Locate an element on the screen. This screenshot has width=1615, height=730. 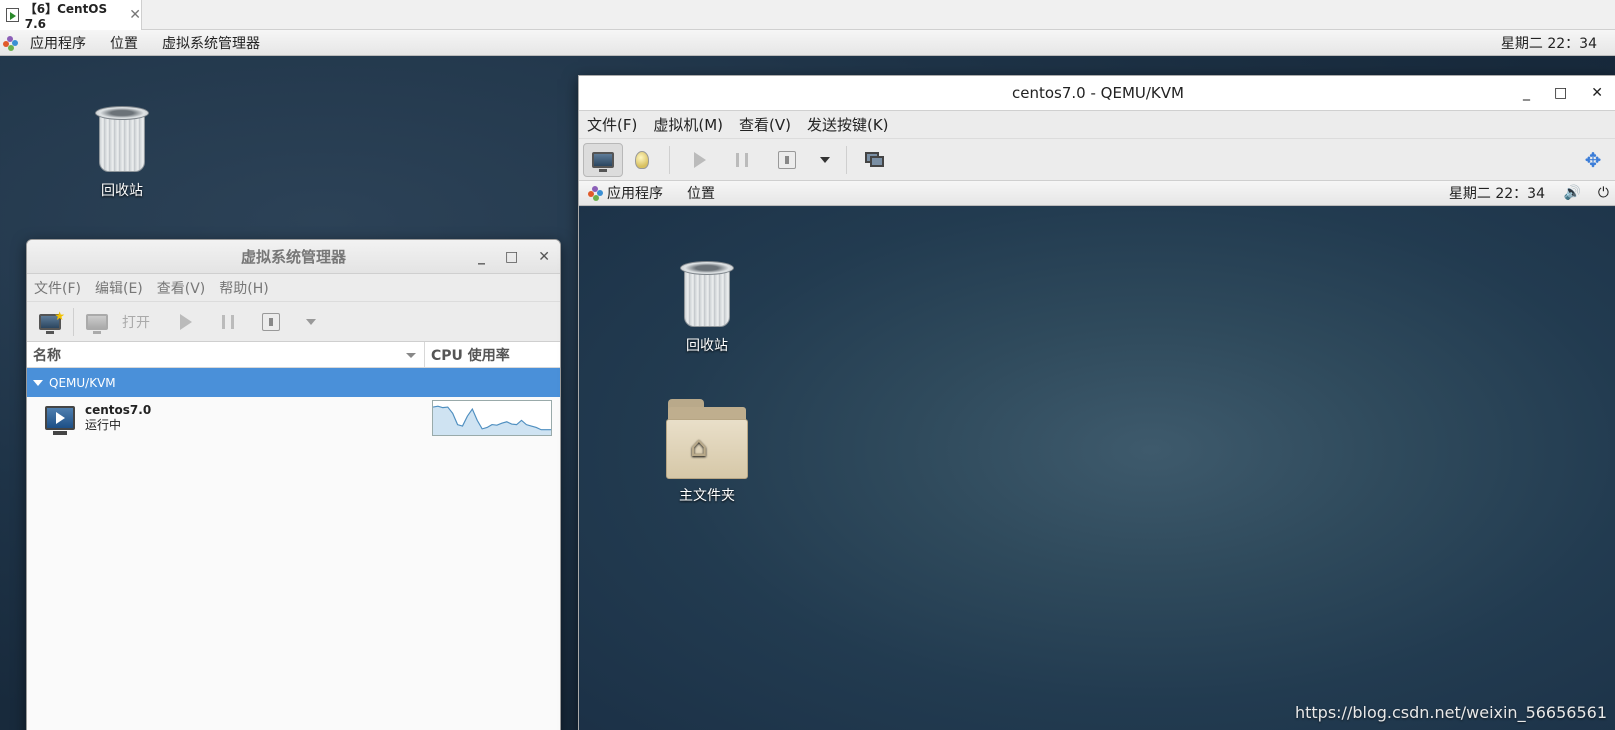
console-monitor-icon is located at coordinates (603, 161).